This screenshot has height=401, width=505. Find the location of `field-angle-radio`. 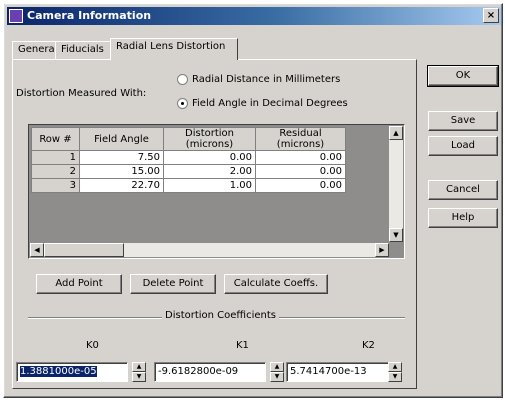

field-angle-radio is located at coordinates (182, 103).